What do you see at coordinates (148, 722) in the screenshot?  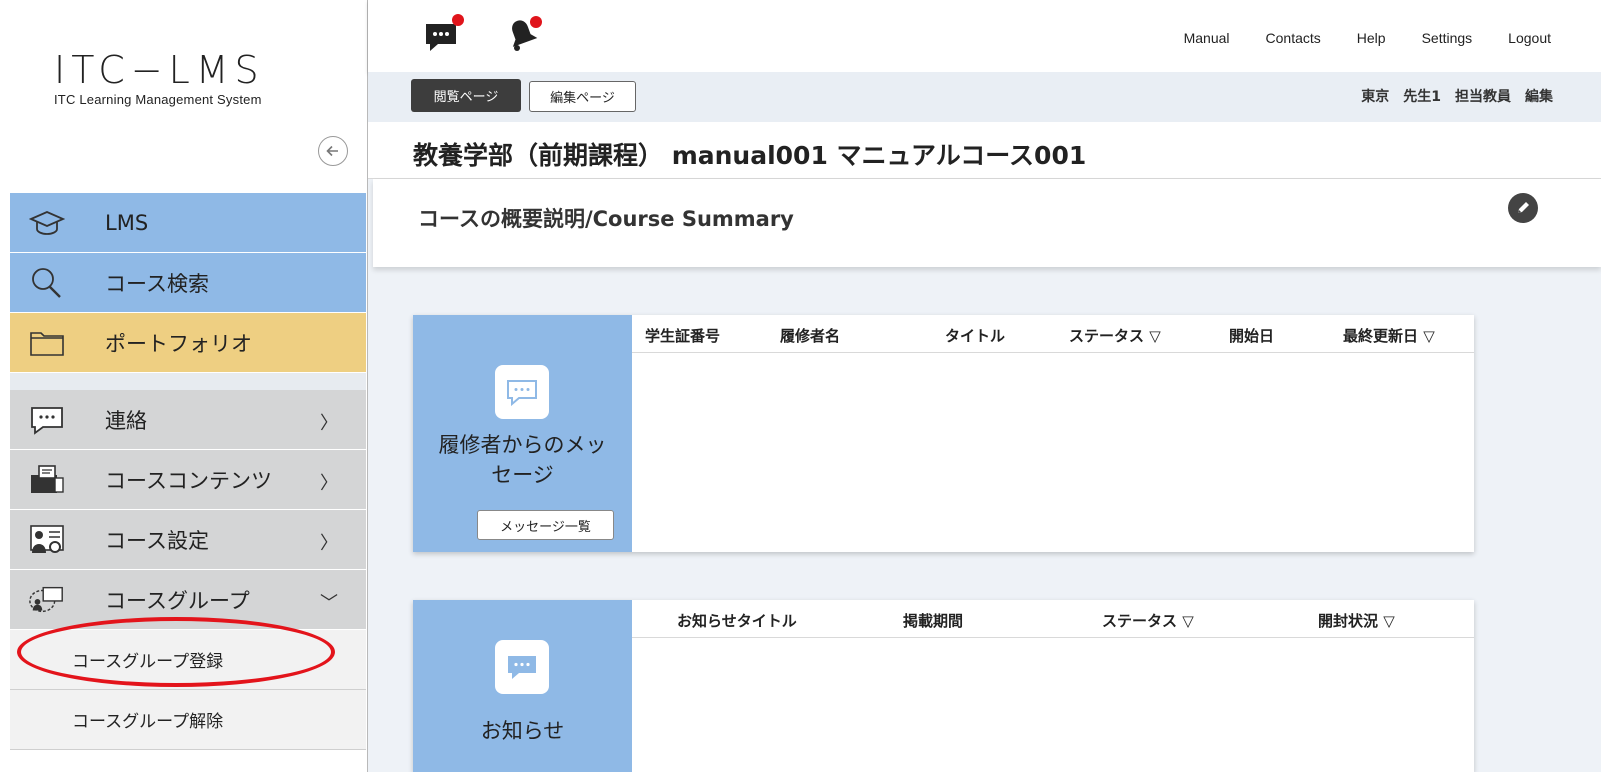 I see `submenu-item-label: コースグループ解除` at bounding box center [148, 722].